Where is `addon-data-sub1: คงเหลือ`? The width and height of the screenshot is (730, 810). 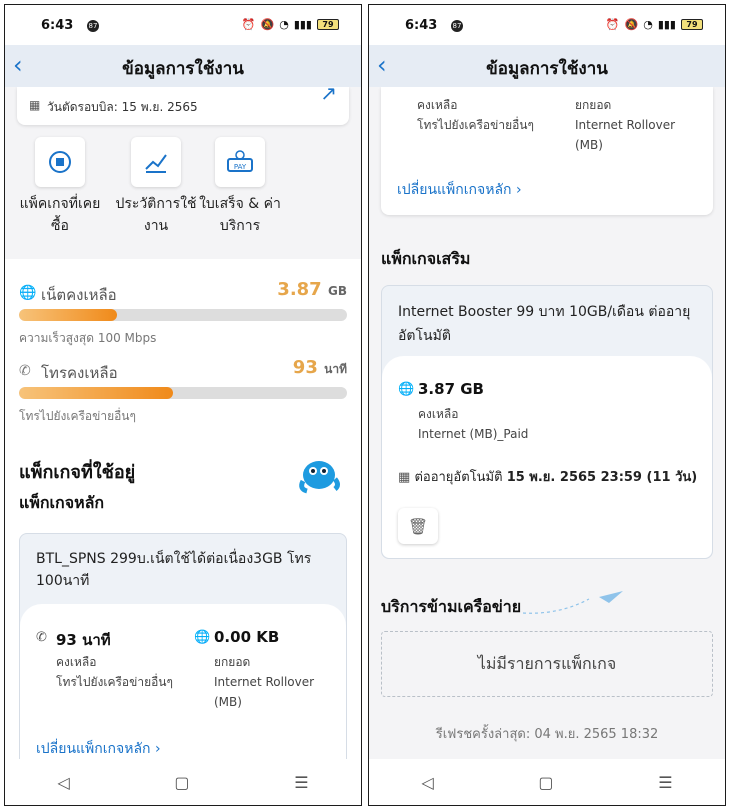 addon-data-sub1: คงเหลือ is located at coordinates (438, 414).